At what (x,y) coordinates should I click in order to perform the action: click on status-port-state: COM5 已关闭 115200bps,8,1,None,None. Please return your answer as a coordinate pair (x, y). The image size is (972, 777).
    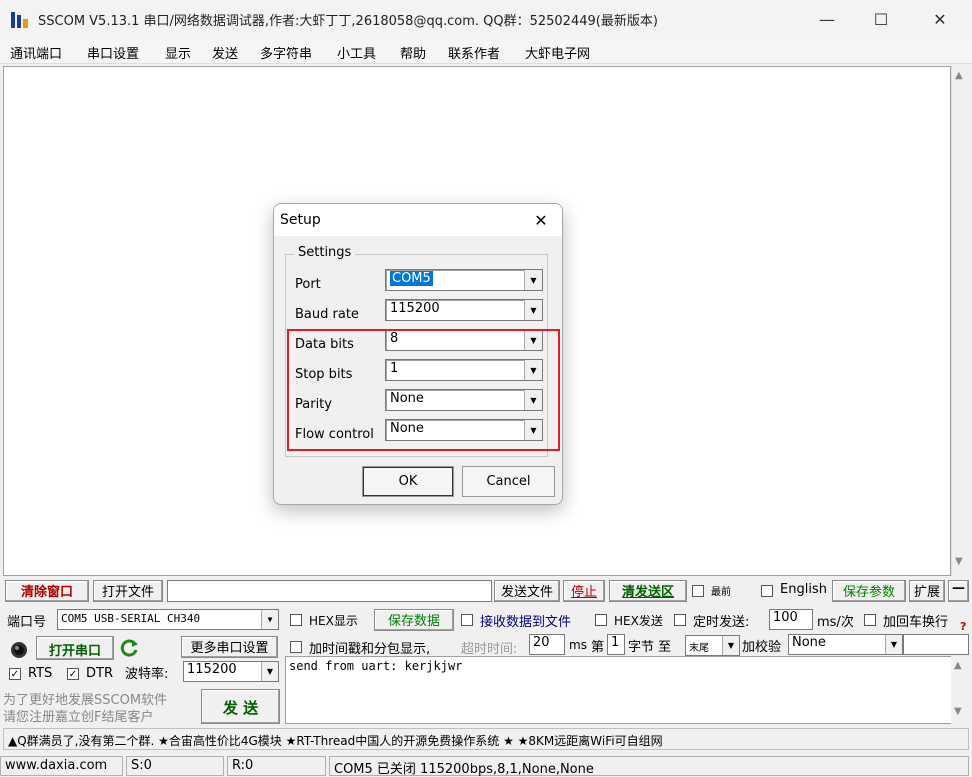
    Looking at the image, I should click on (649, 766).